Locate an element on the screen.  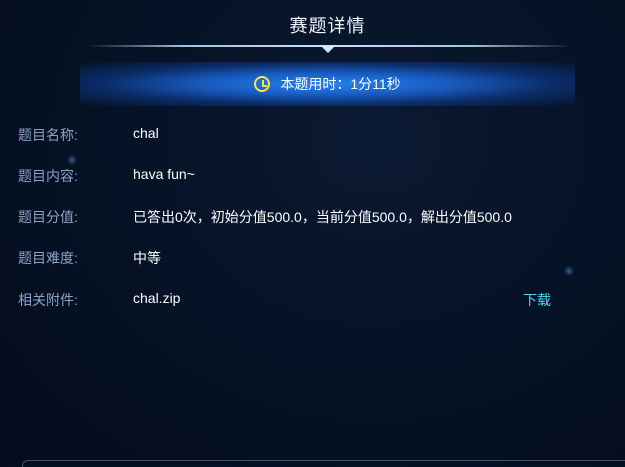
challenge-content: hava fun~ is located at coordinates (164, 174).